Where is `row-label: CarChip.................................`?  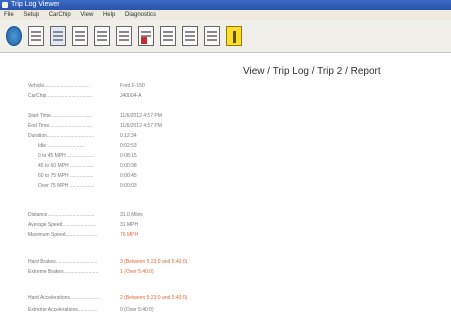
row-label: CarChip................................. is located at coordinates (60, 96).